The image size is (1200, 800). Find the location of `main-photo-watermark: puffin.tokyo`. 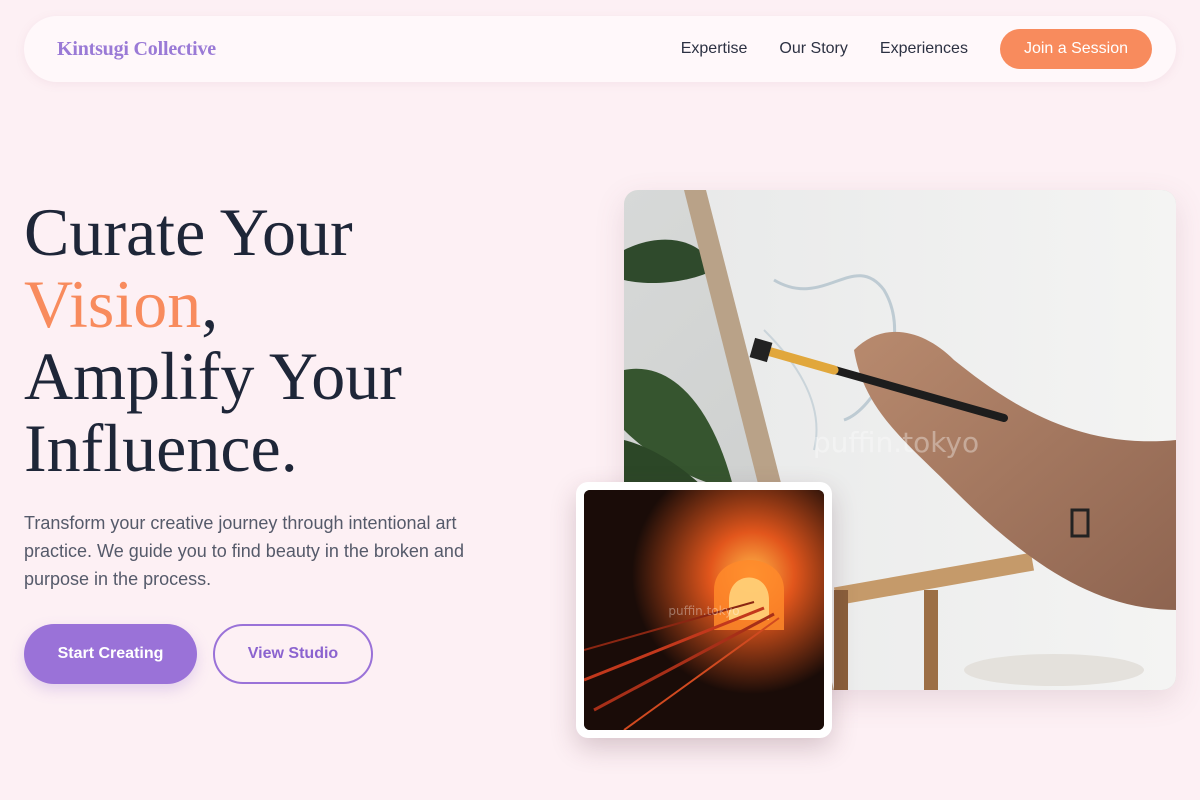

main-photo-watermark: puffin.tokyo is located at coordinates (896, 442).